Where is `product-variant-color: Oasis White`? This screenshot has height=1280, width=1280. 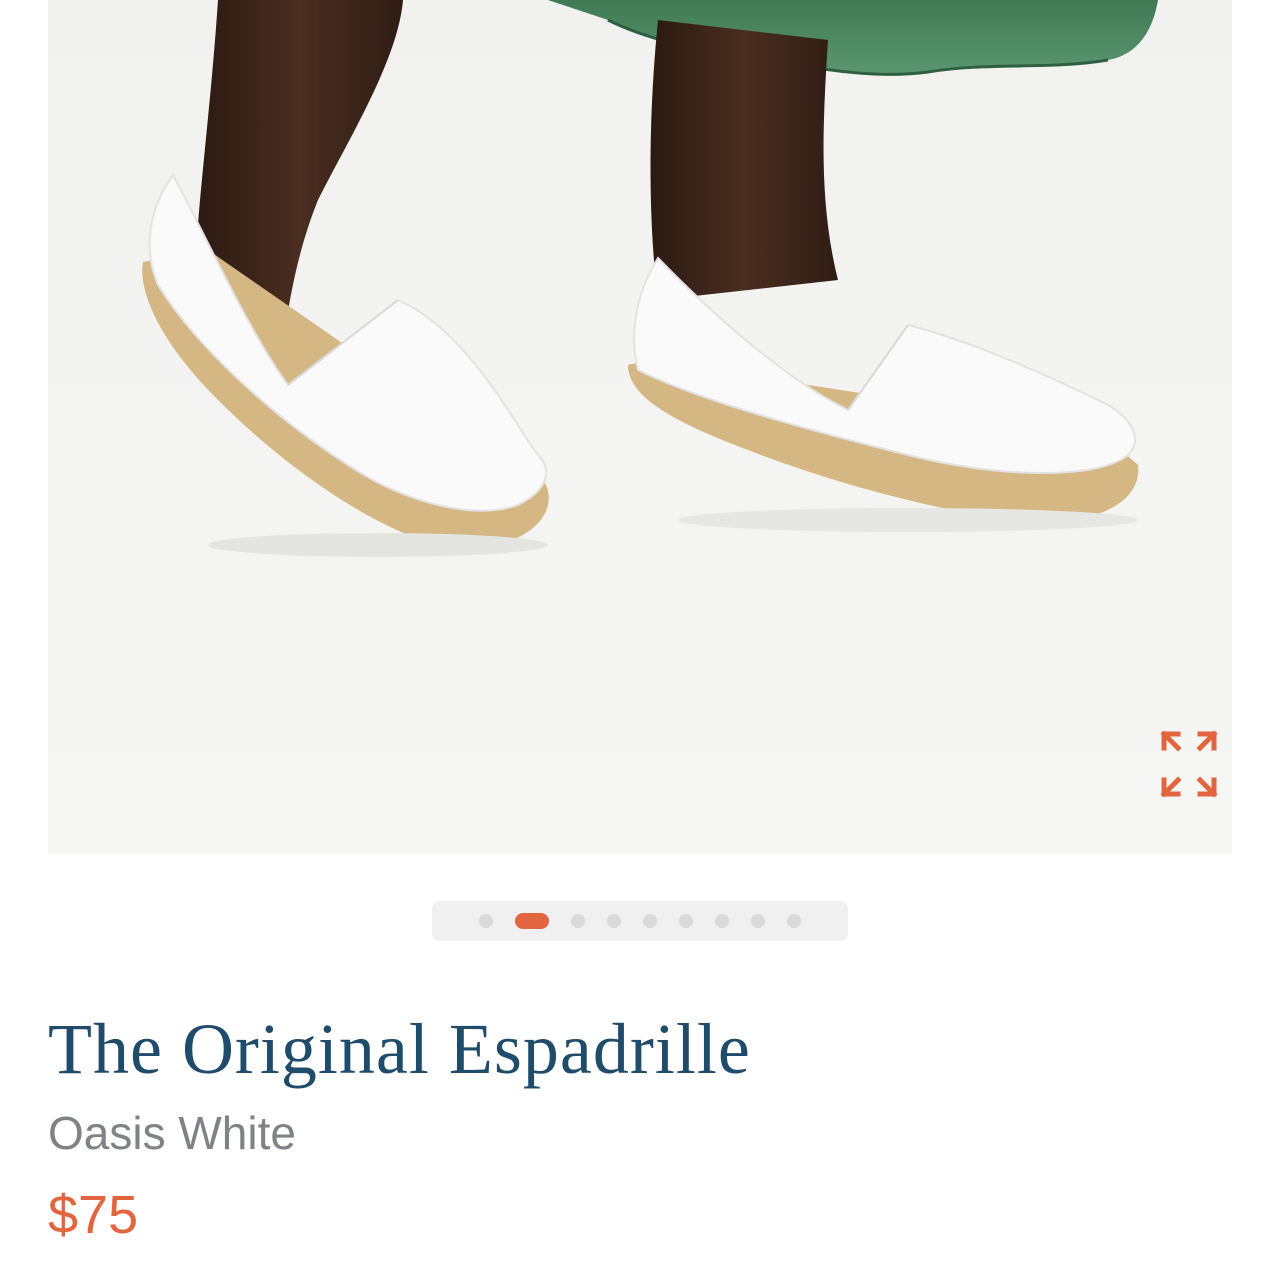
product-variant-color: Oasis White is located at coordinates (172, 1133).